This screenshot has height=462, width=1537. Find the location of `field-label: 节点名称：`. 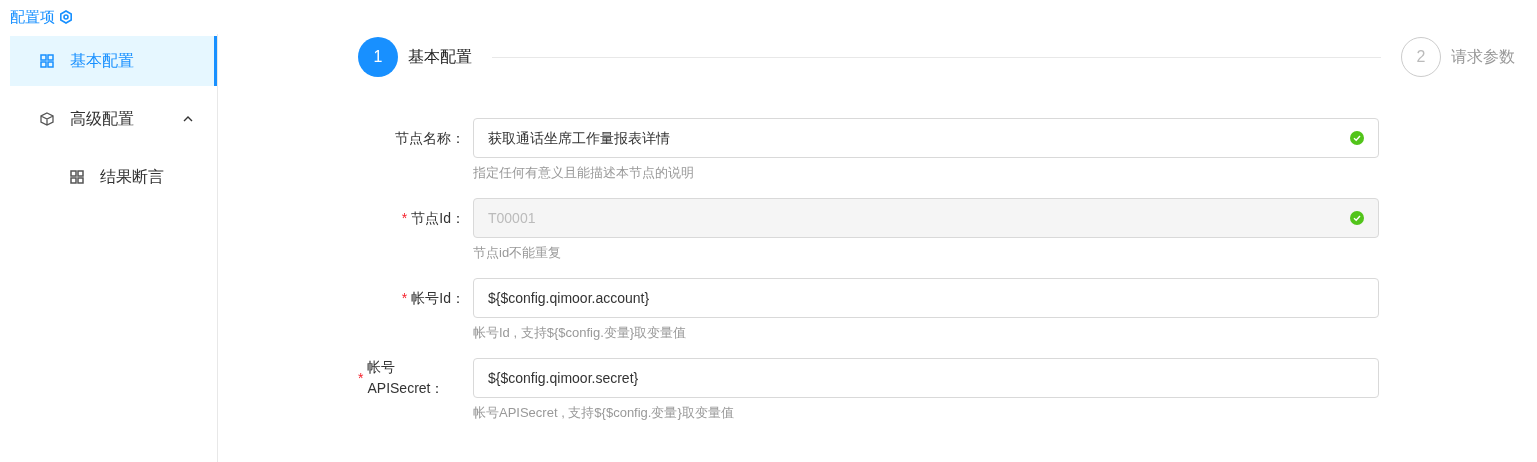

field-label: 节点名称： is located at coordinates (430, 138).